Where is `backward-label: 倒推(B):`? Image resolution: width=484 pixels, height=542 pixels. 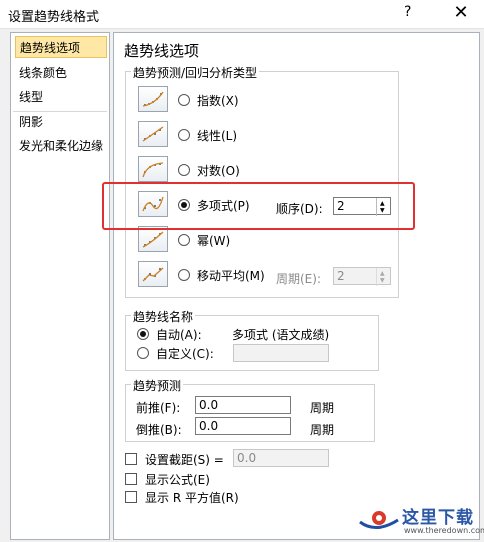
backward-label: 倒推(B): is located at coordinates (159, 430).